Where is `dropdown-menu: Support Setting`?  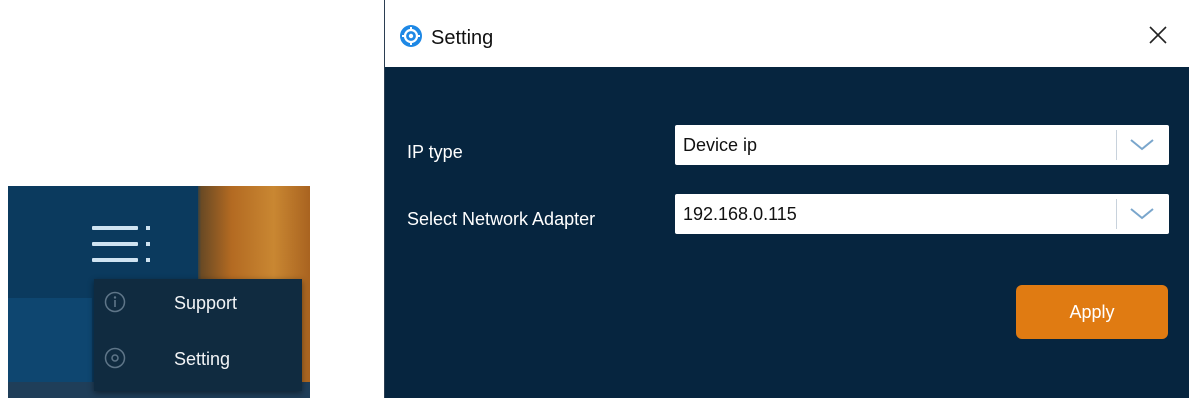 dropdown-menu: Support Setting is located at coordinates (198, 335).